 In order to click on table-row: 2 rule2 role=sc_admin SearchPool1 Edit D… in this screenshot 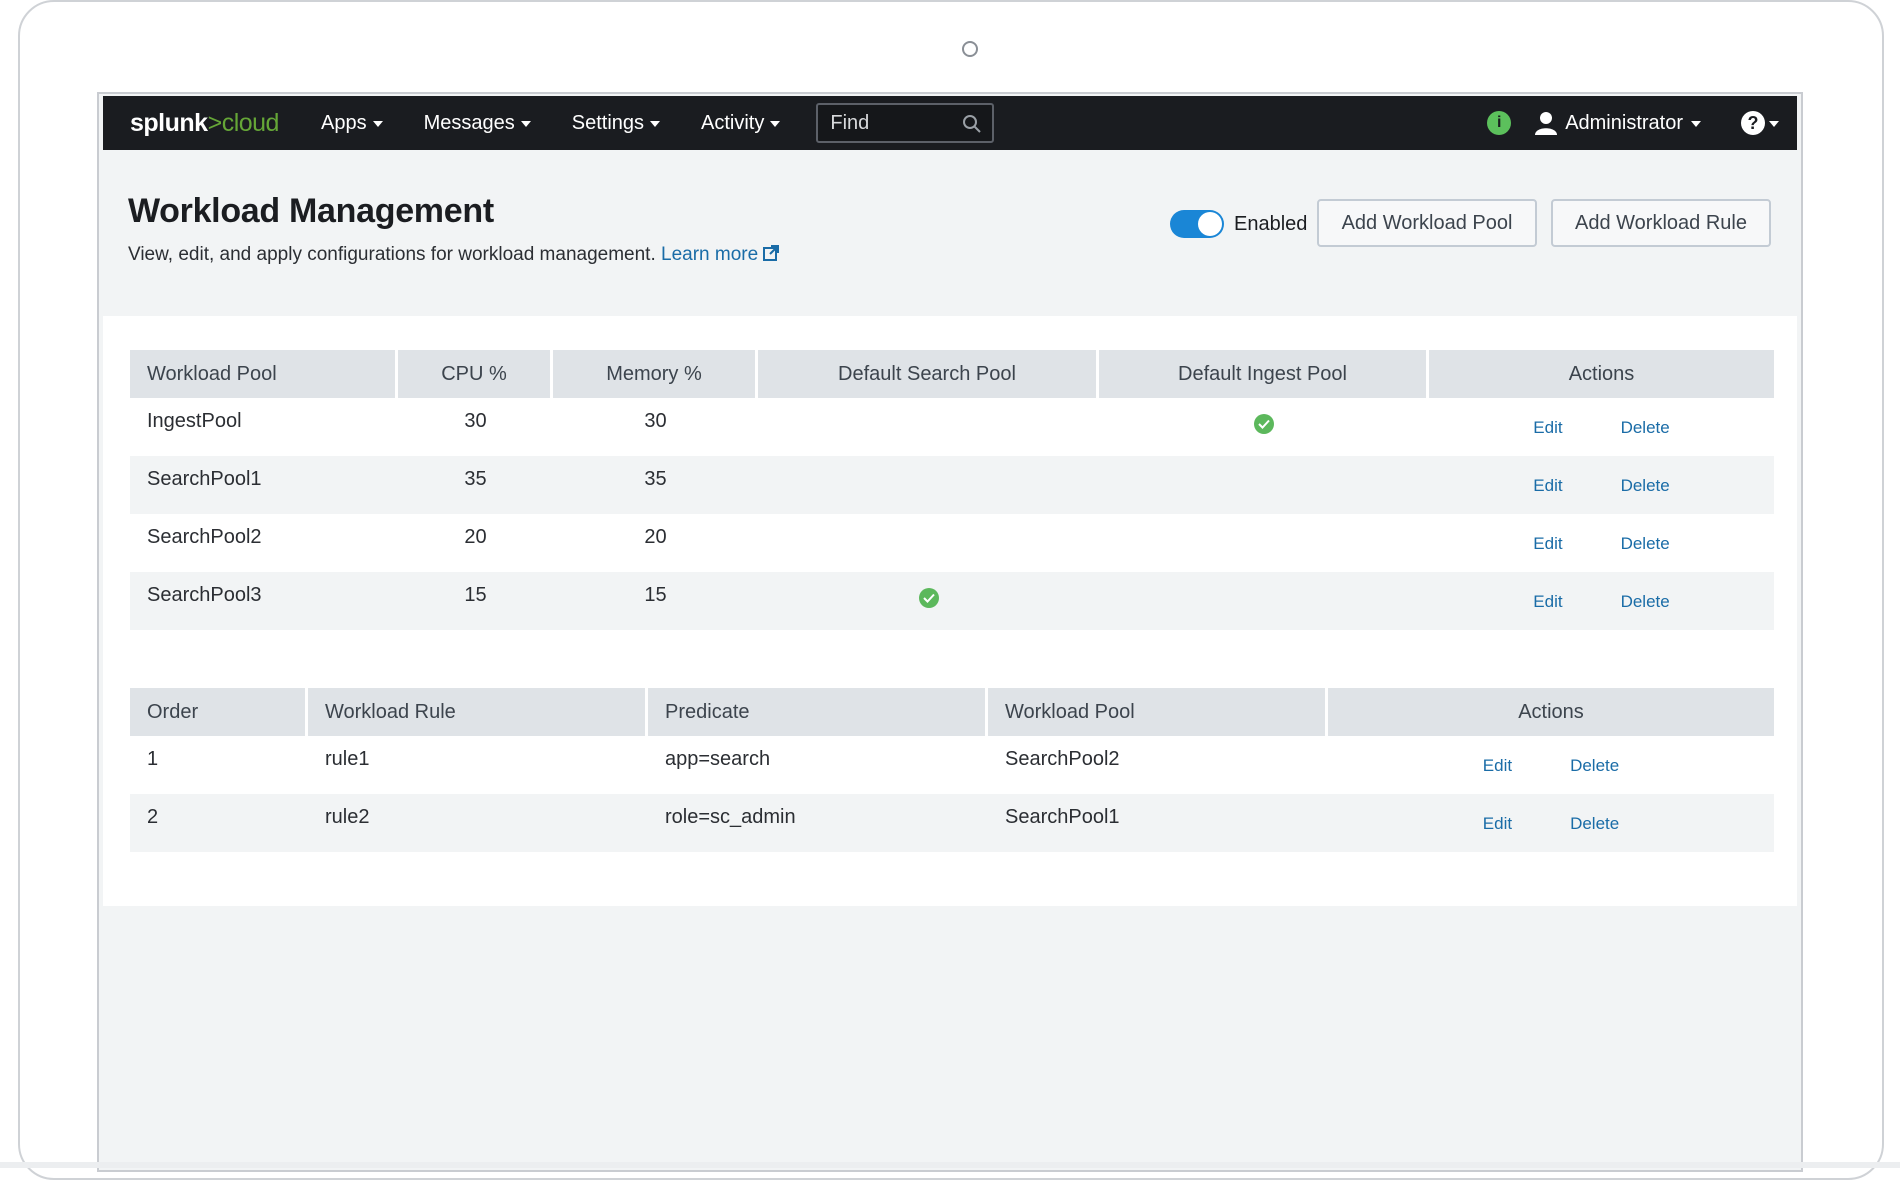, I will do `click(952, 823)`.